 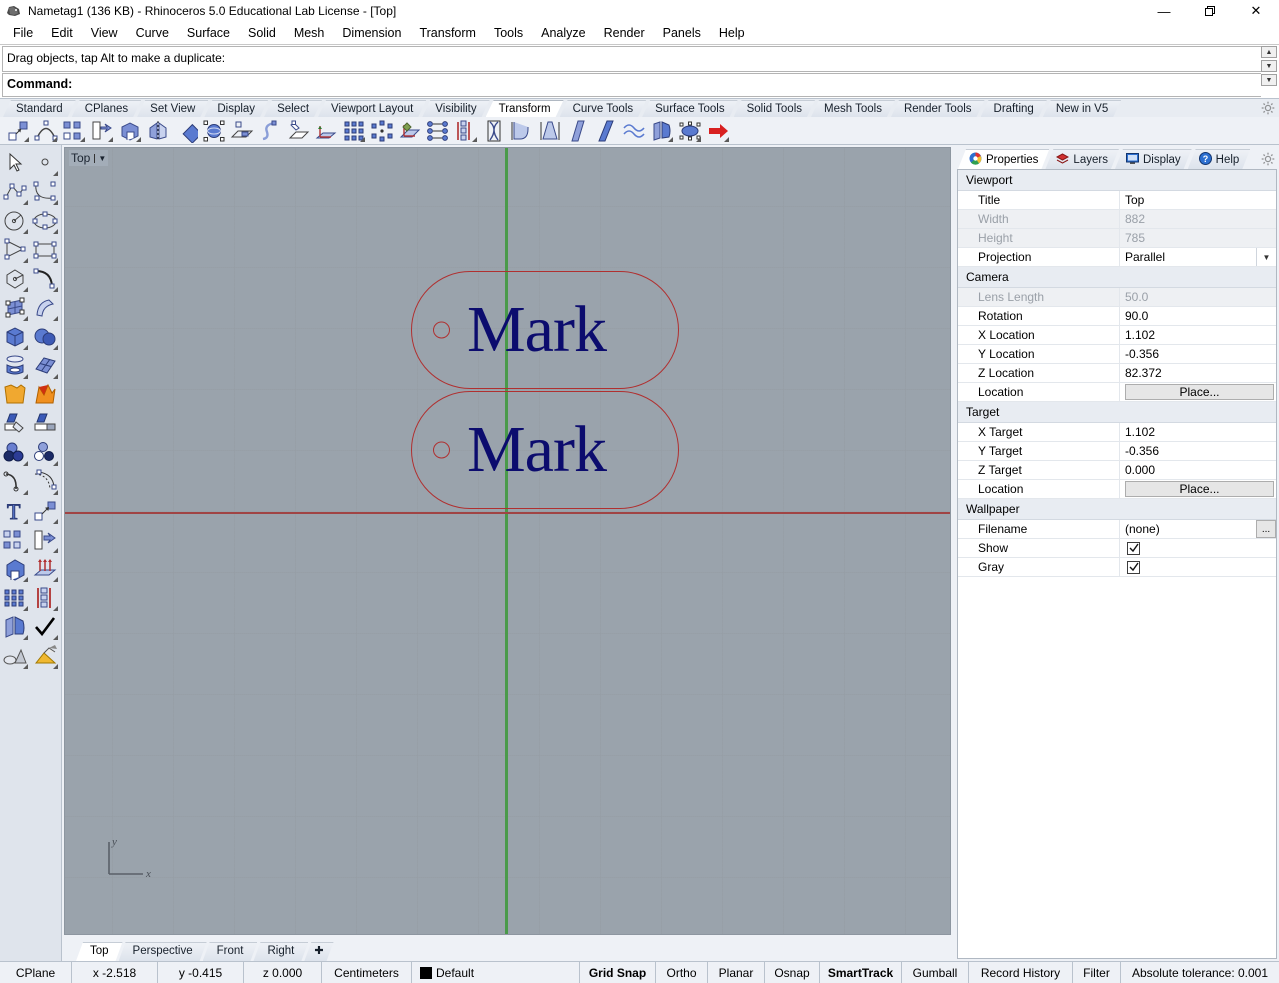 What do you see at coordinates (624, 33) in the screenshot?
I see `menu-render: Render` at bounding box center [624, 33].